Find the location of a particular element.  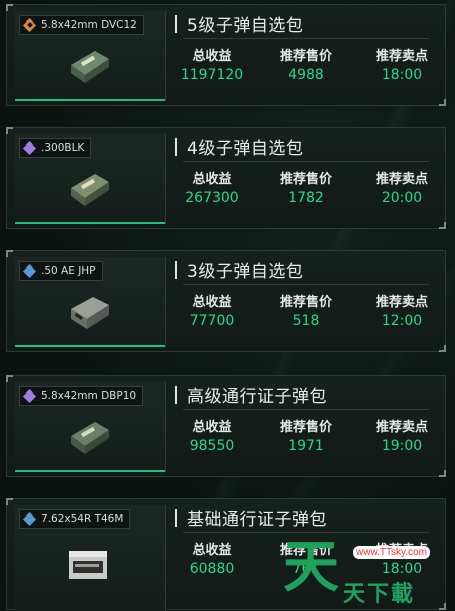

item-slot: 5.8x42mm DBP10 is located at coordinates (90, 427).